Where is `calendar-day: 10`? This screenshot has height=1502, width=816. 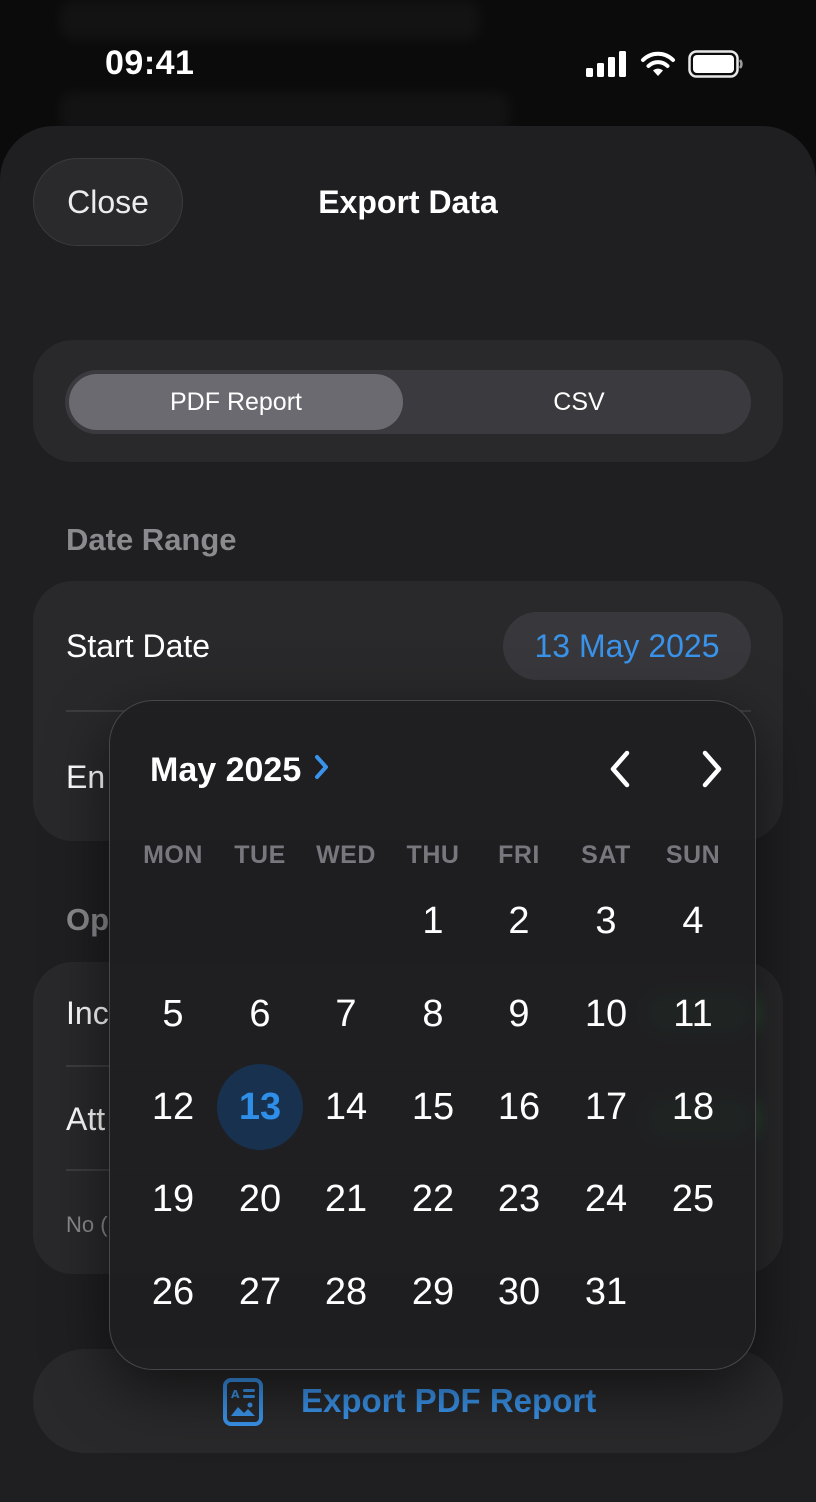 calendar-day: 10 is located at coordinates (606, 1014).